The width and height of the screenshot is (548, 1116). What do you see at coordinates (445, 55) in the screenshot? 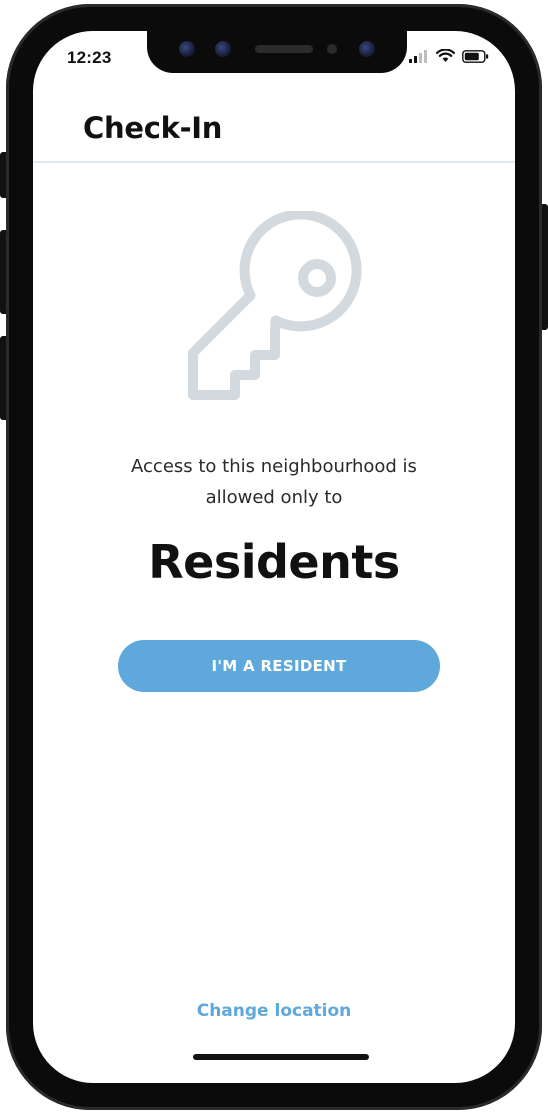
I see `wifi-icon` at bounding box center [445, 55].